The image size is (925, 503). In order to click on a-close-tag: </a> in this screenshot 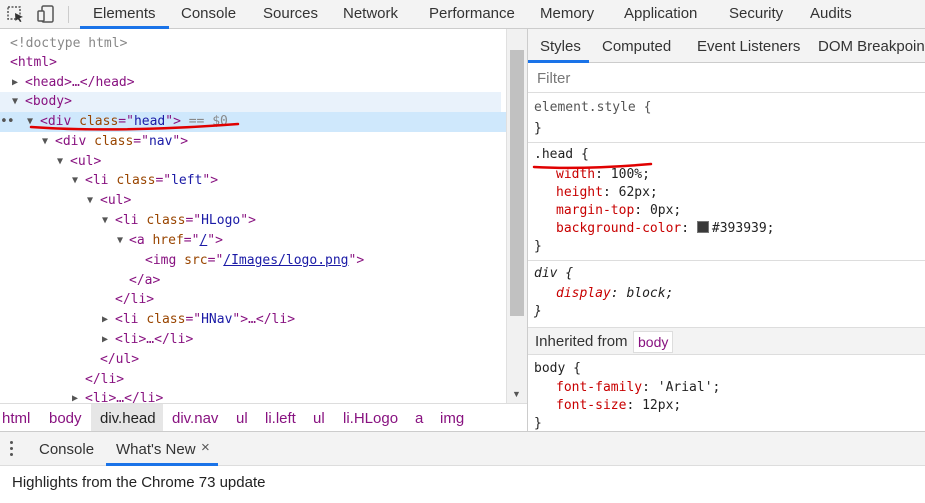, I will do `click(145, 280)`.